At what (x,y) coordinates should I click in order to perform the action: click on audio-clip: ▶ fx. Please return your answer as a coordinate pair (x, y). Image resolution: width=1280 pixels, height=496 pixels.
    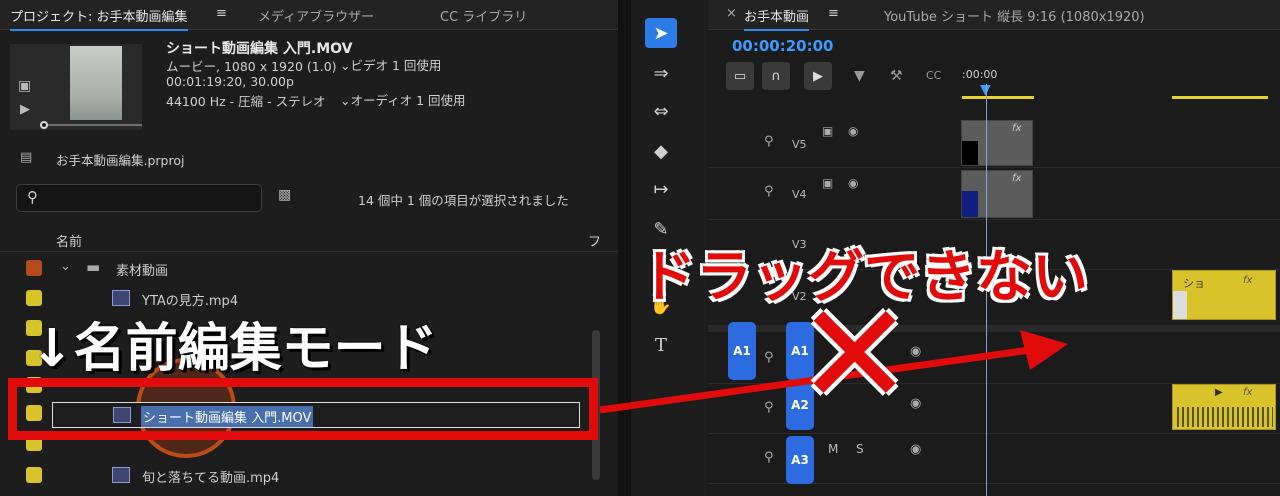
    Looking at the image, I should click on (1224, 407).